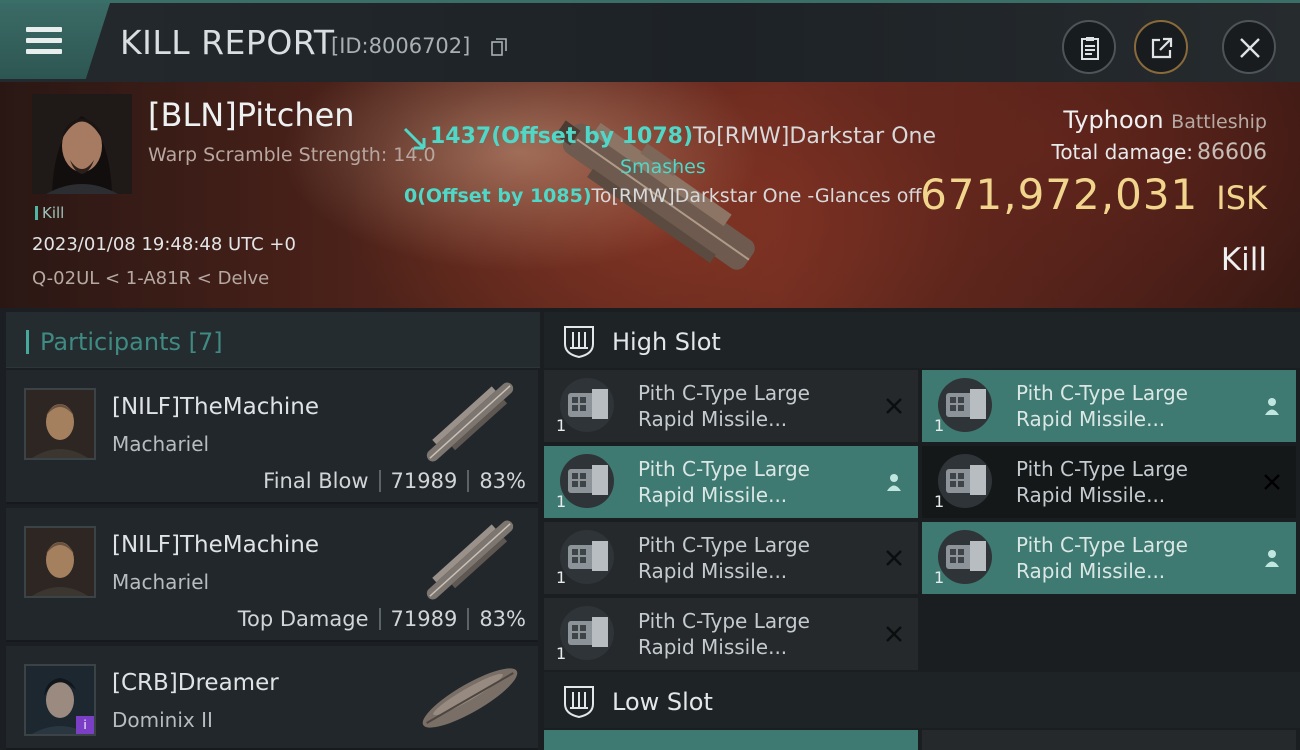  I want to click on participant-stats: Final Blow 71989 83%, so click(394, 481).